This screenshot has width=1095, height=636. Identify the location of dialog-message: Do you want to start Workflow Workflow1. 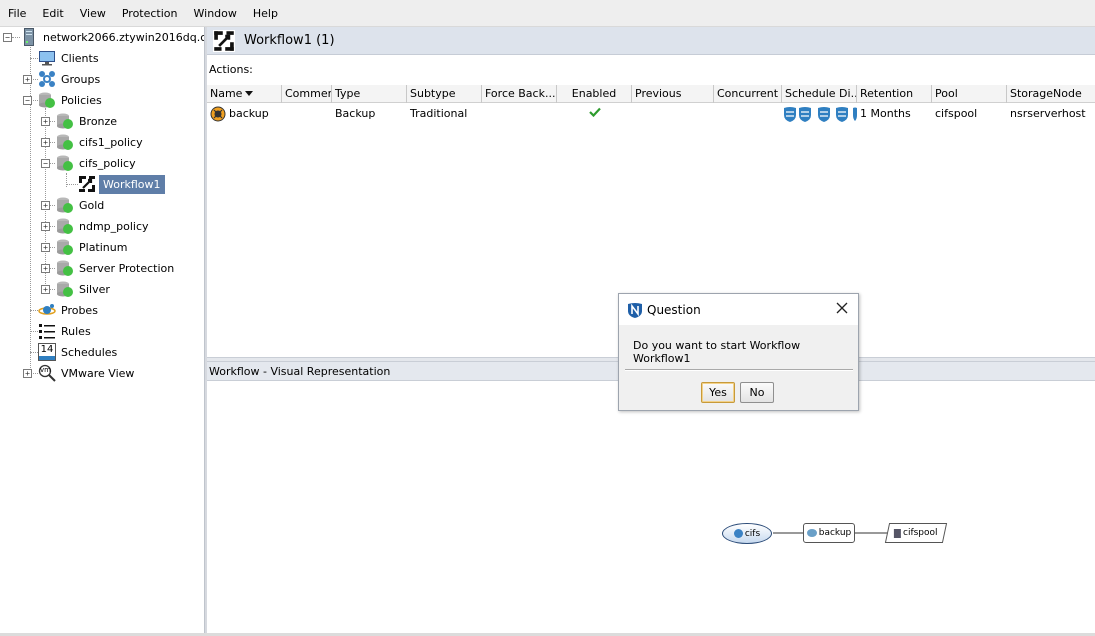
(717, 352).